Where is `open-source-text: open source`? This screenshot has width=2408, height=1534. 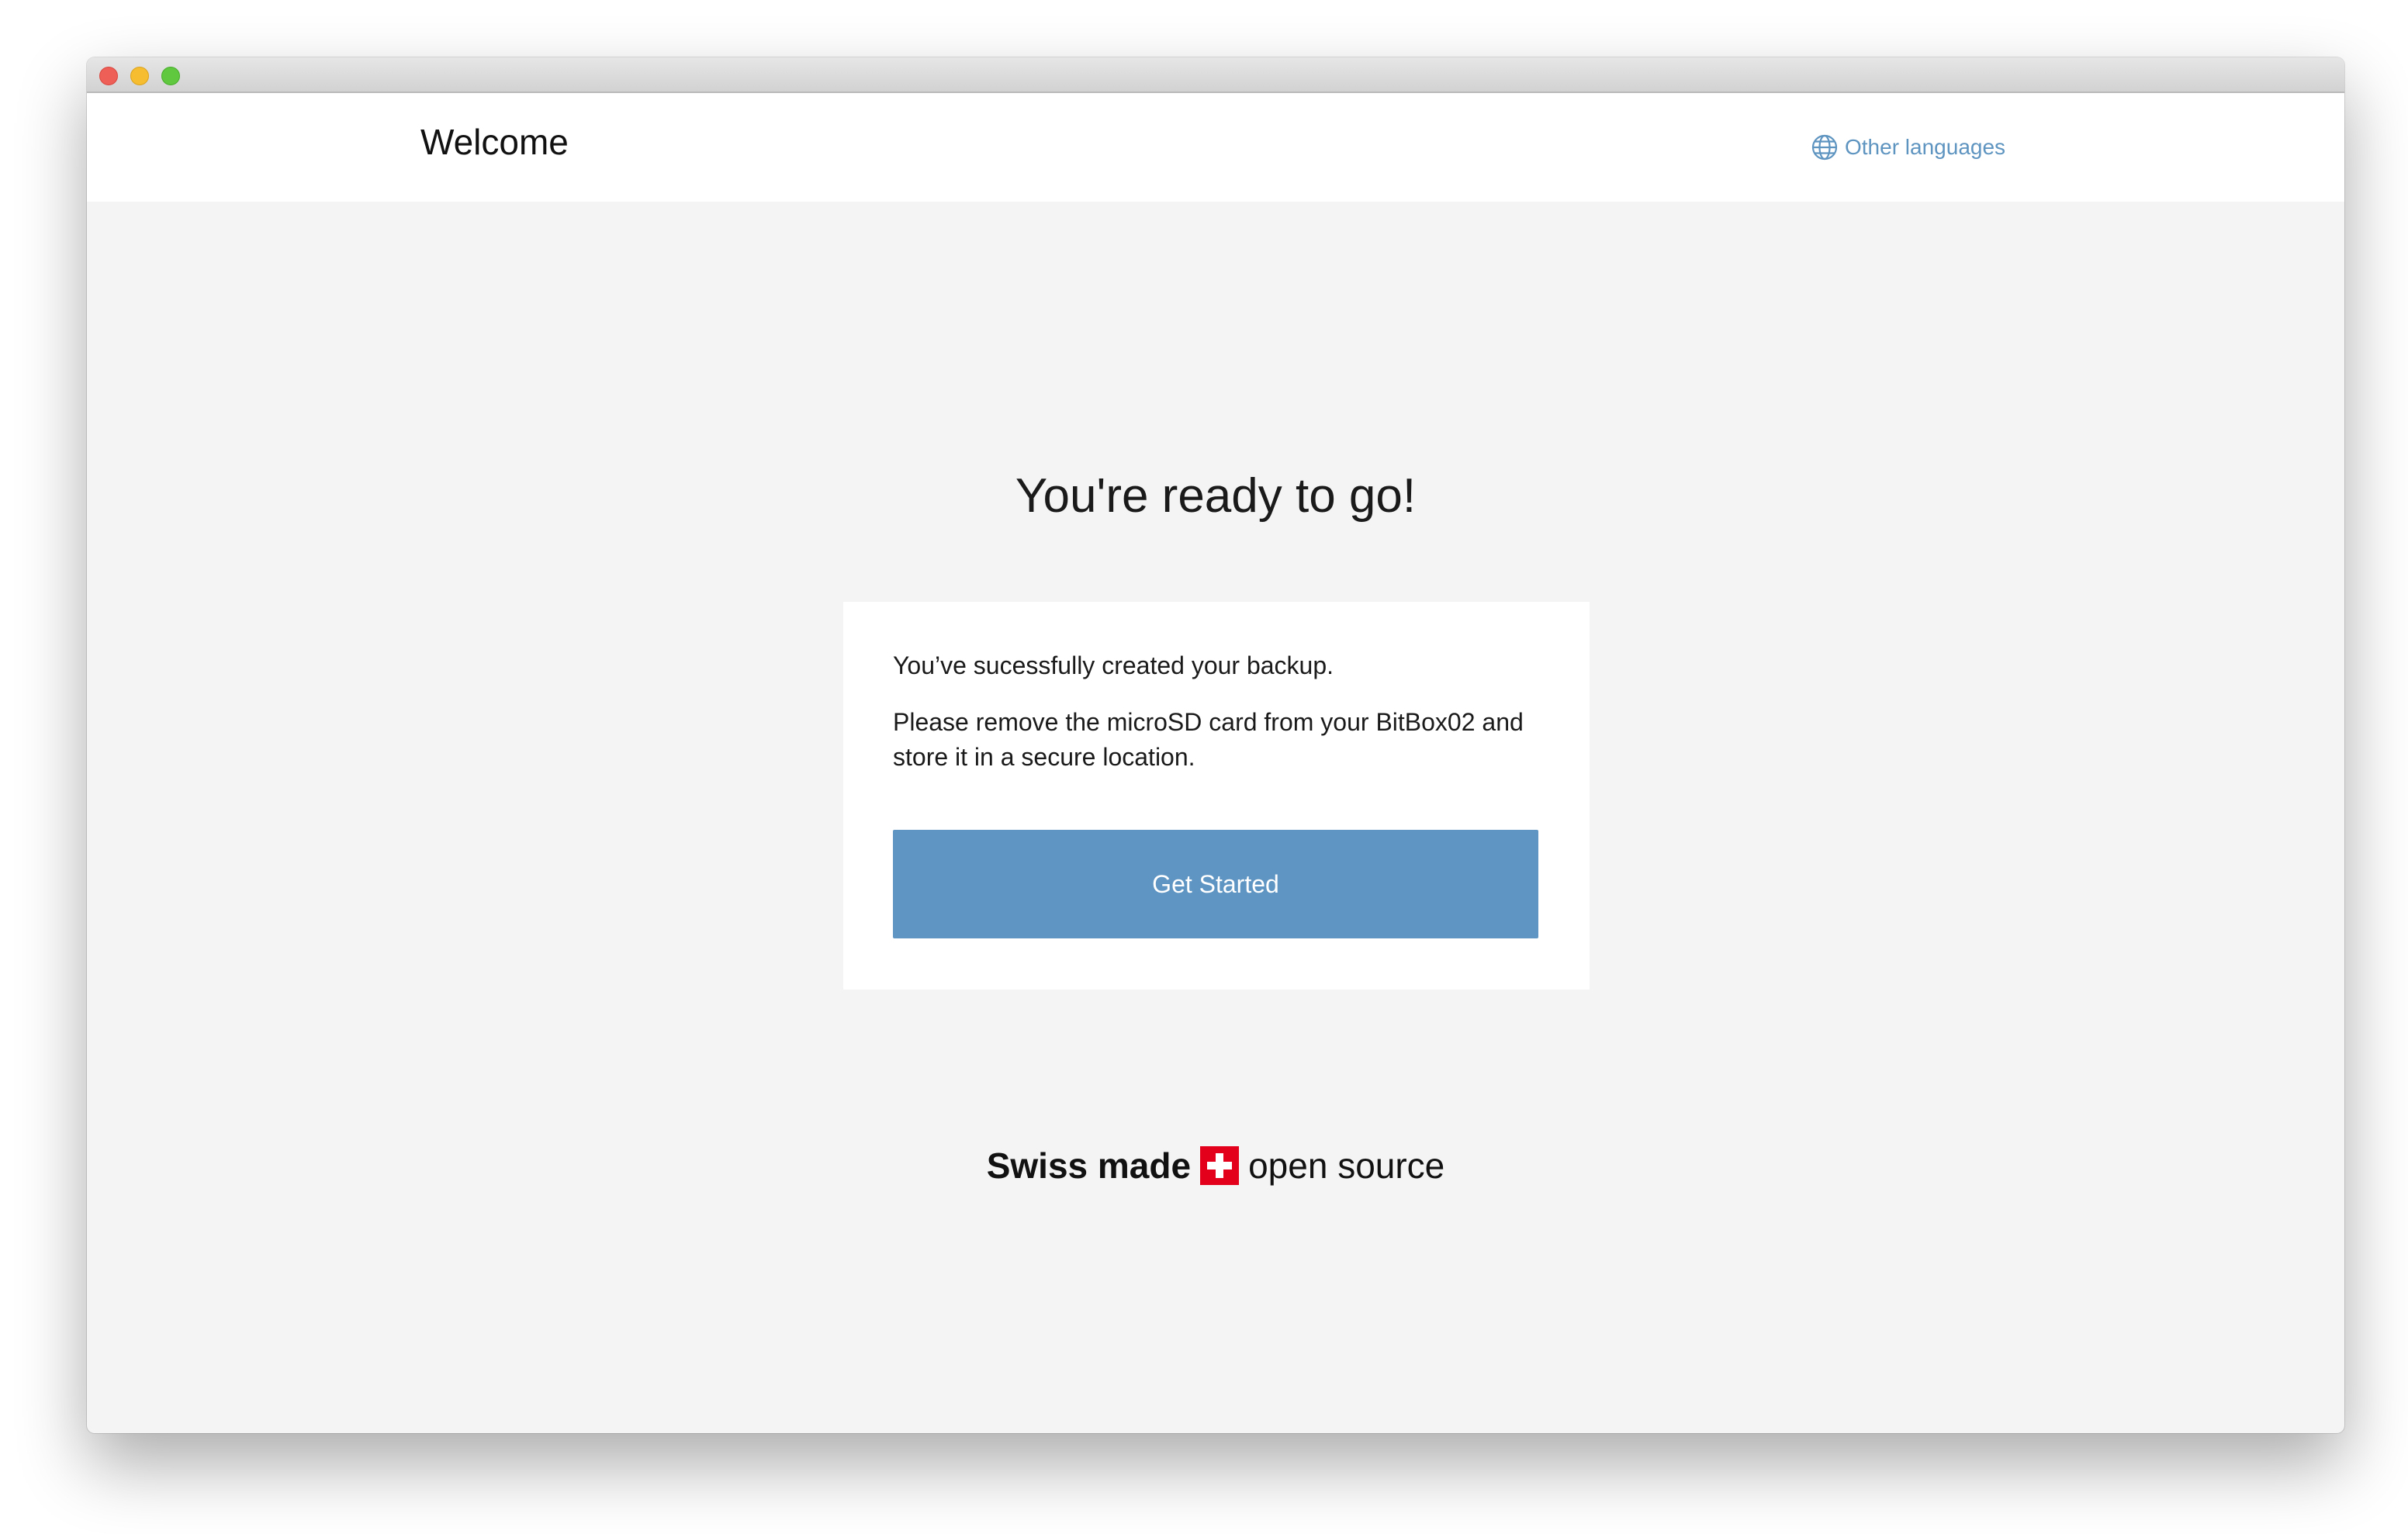 open-source-text: open source is located at coordinates (1346, 1165).